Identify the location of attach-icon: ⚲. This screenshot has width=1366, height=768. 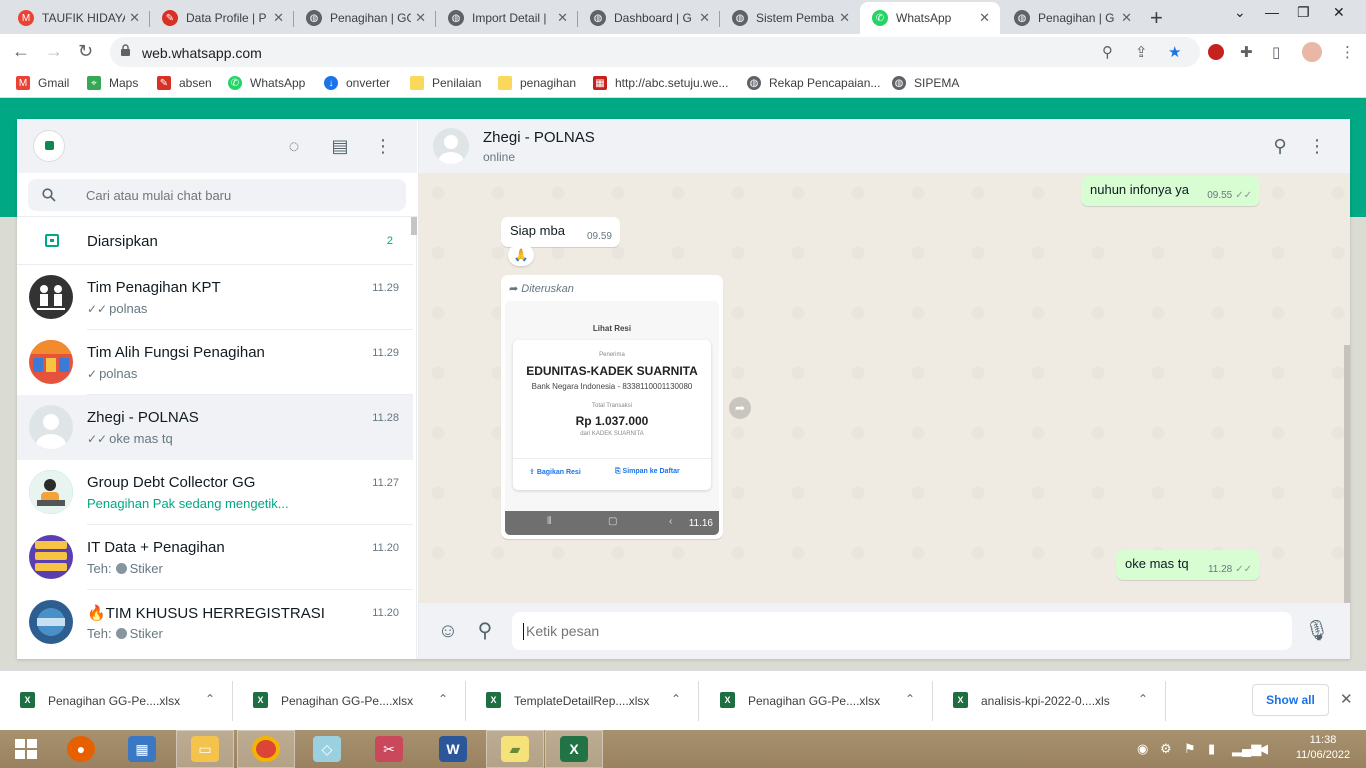
(485, 631).